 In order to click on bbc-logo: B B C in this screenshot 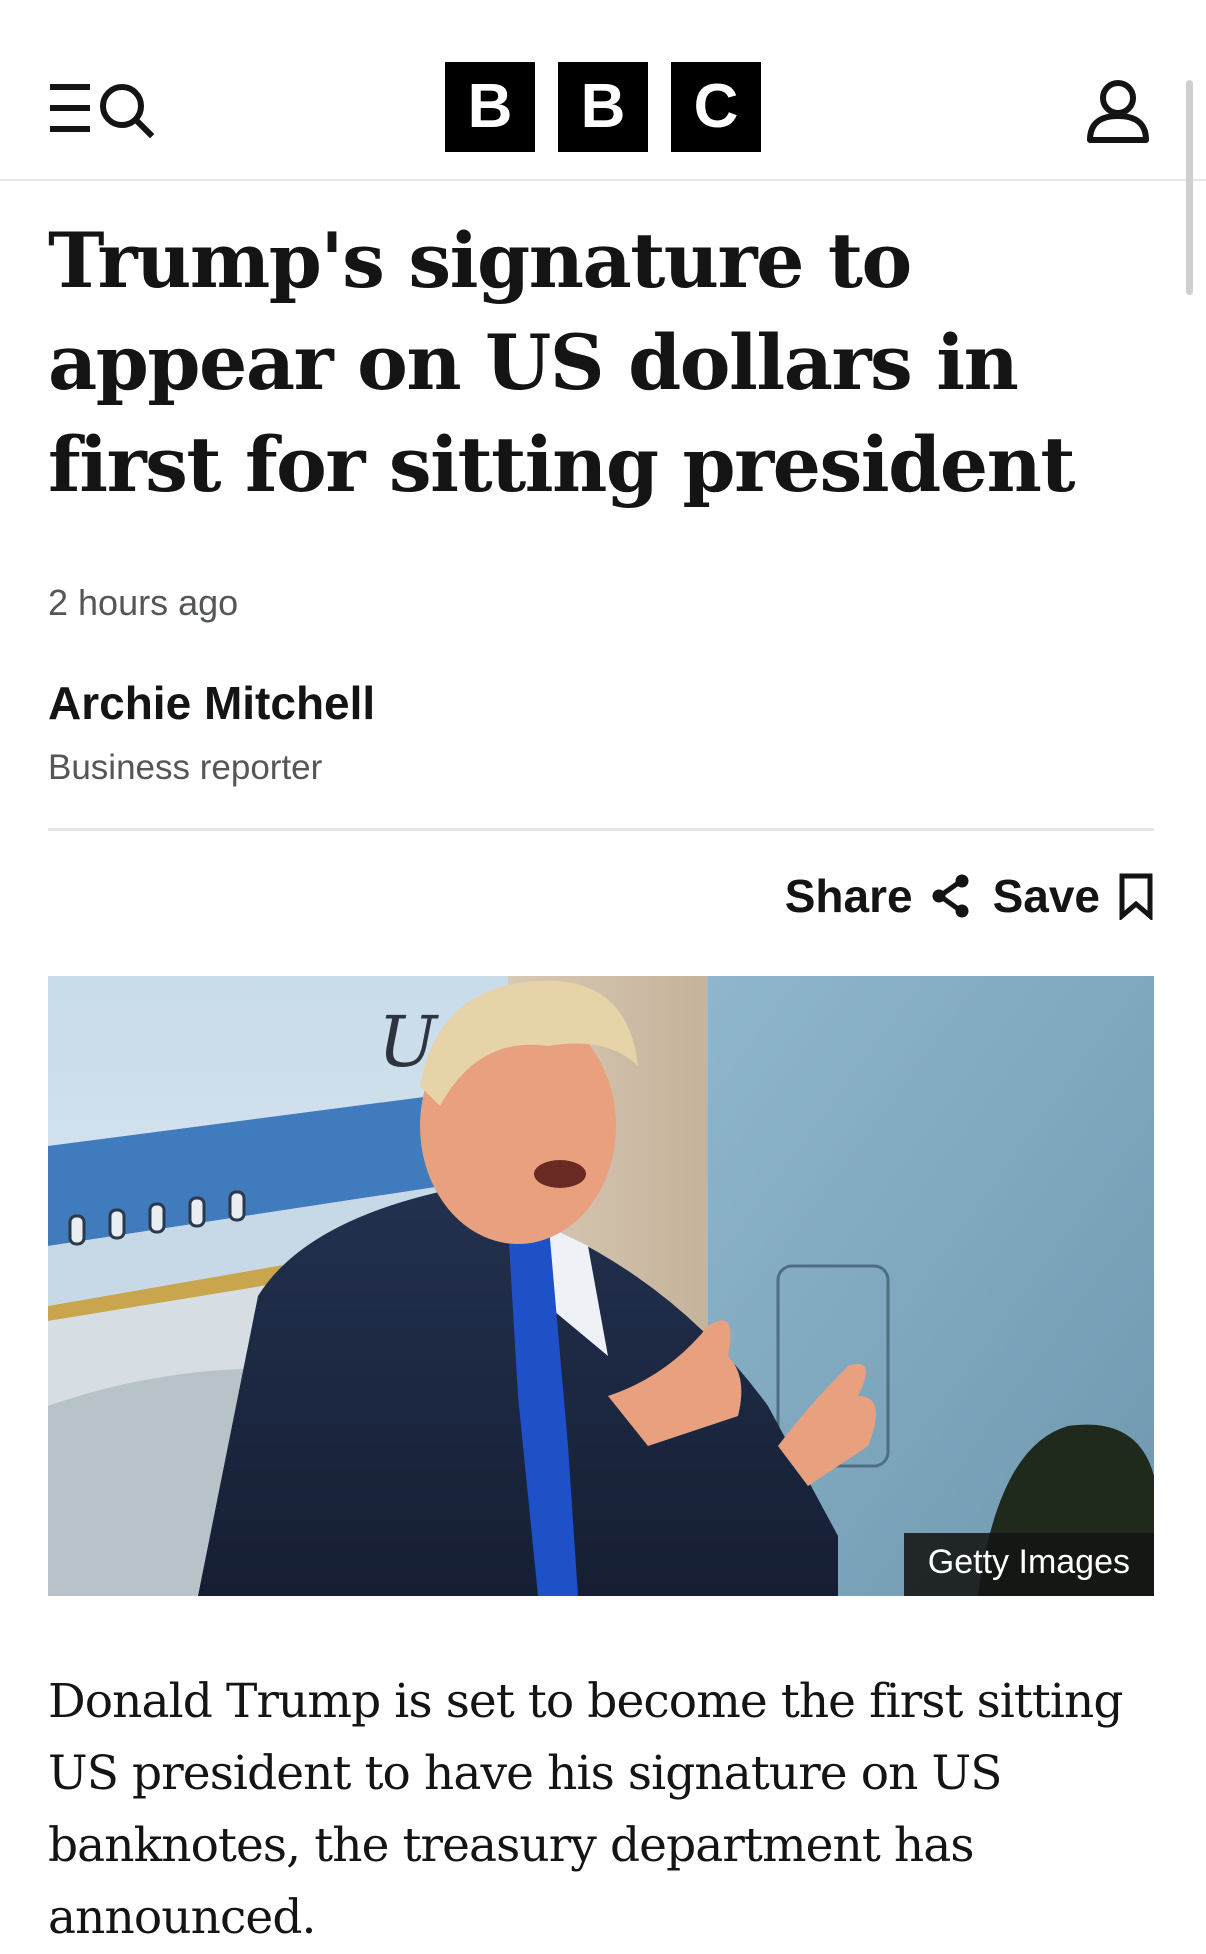, I will do `click(603, 107)`.